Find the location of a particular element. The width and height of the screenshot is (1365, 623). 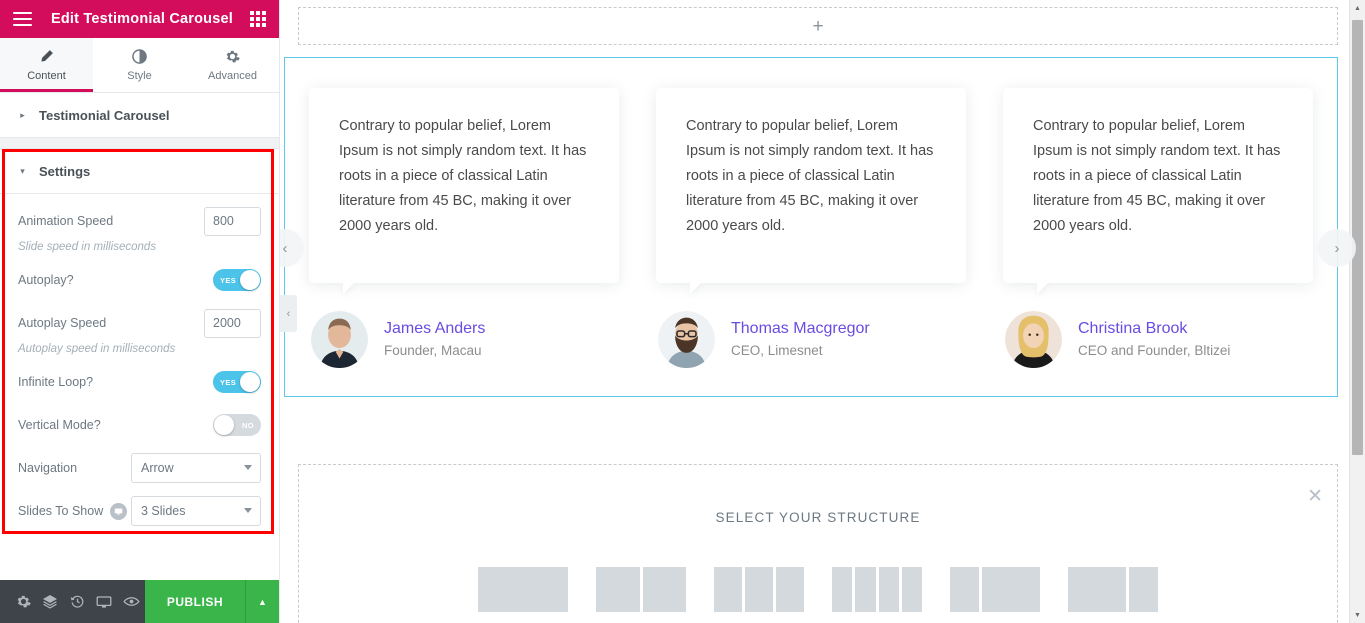

testimonial-identity: James Anders Founder, Macau is located at coordinates (434, 340).